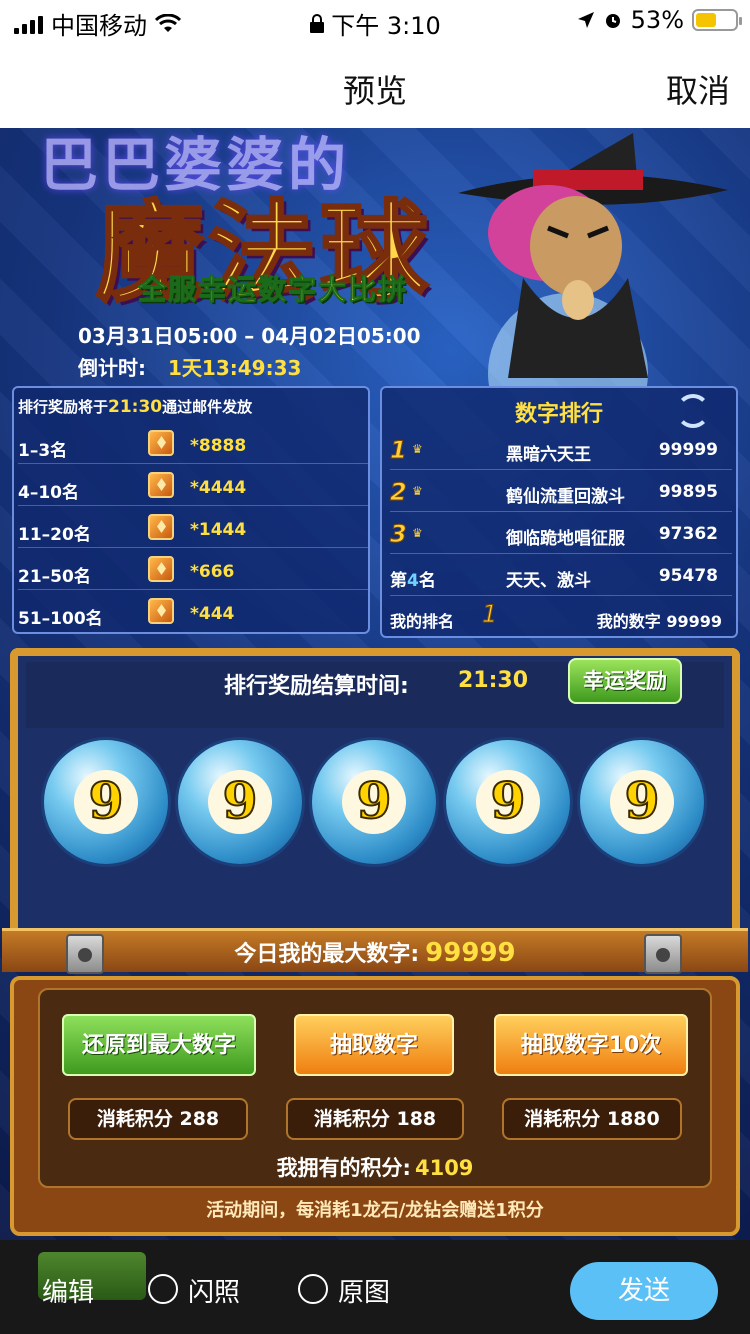  What do you see at coordinates (688, 492) in the screenshot?
I see `player-score: 99895` at bounding box center [688, 492].